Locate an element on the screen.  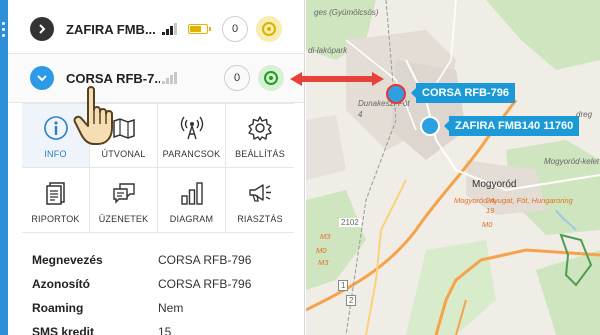
map-road-label: 2102 is located at coordinates (350, 222).